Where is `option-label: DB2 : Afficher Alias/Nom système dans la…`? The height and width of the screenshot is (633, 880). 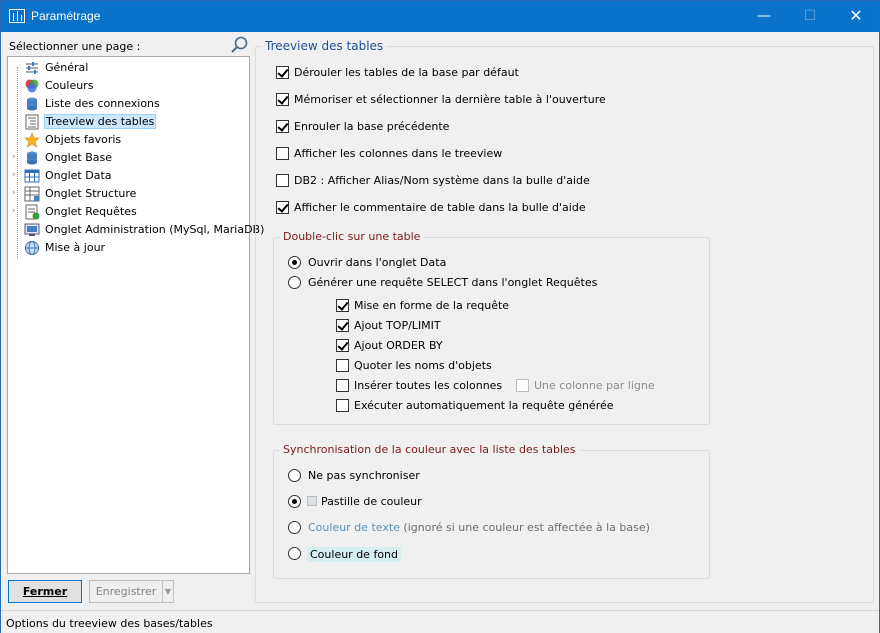 option-label: DB2 : Afficher Alias/Nom système dans la… is located at coordinates (442, 180).